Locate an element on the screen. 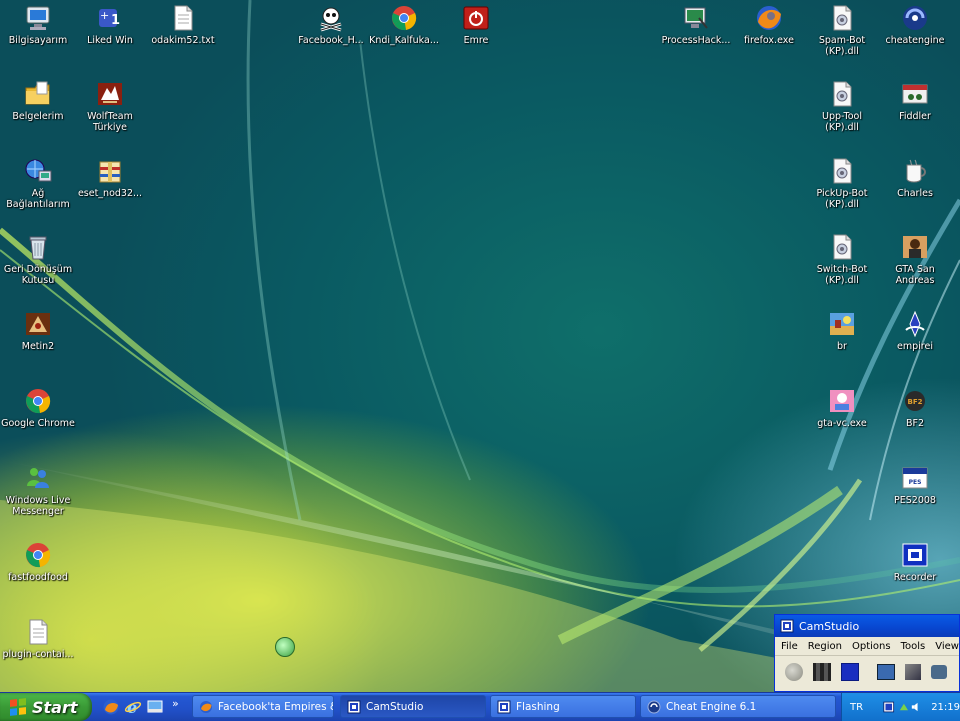 This screenshot has height=721, width=960. language-indicator: TR is located at coordinates (856, 707).